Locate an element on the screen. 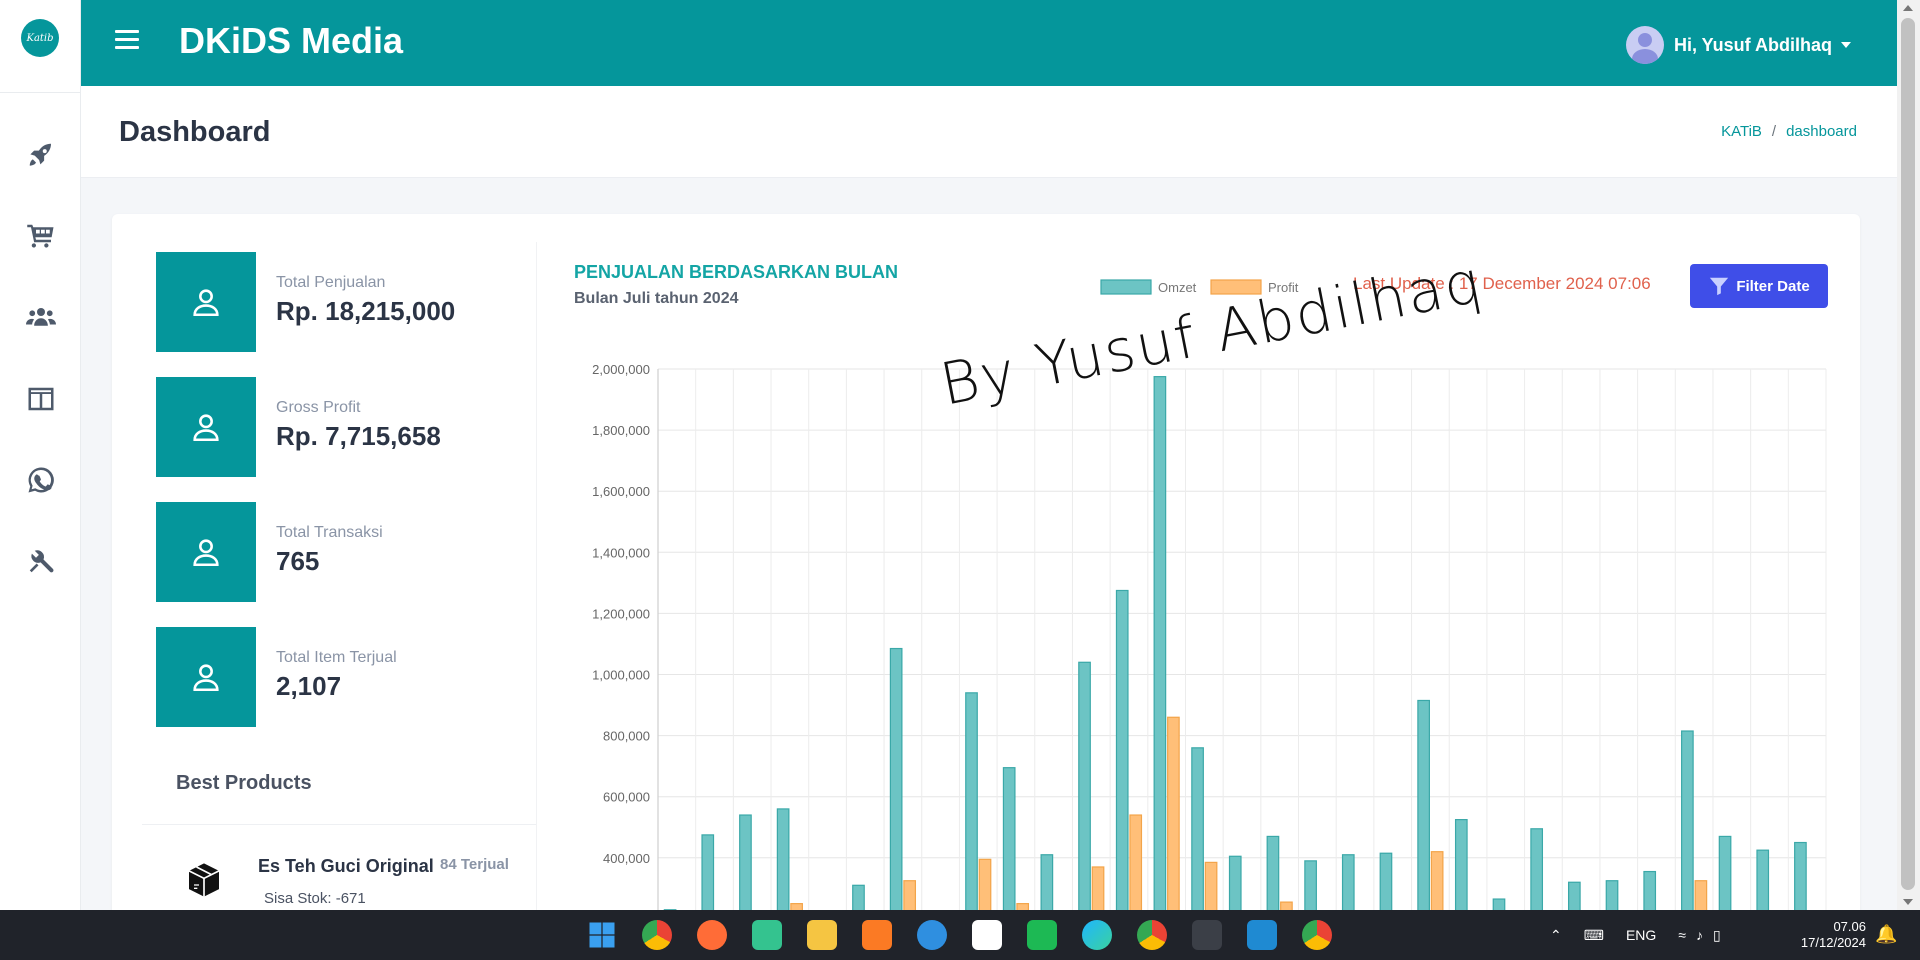 The width and height of the screenshot is (1920, 960). page-title: Dashboard is located at coordinates (195, 132).